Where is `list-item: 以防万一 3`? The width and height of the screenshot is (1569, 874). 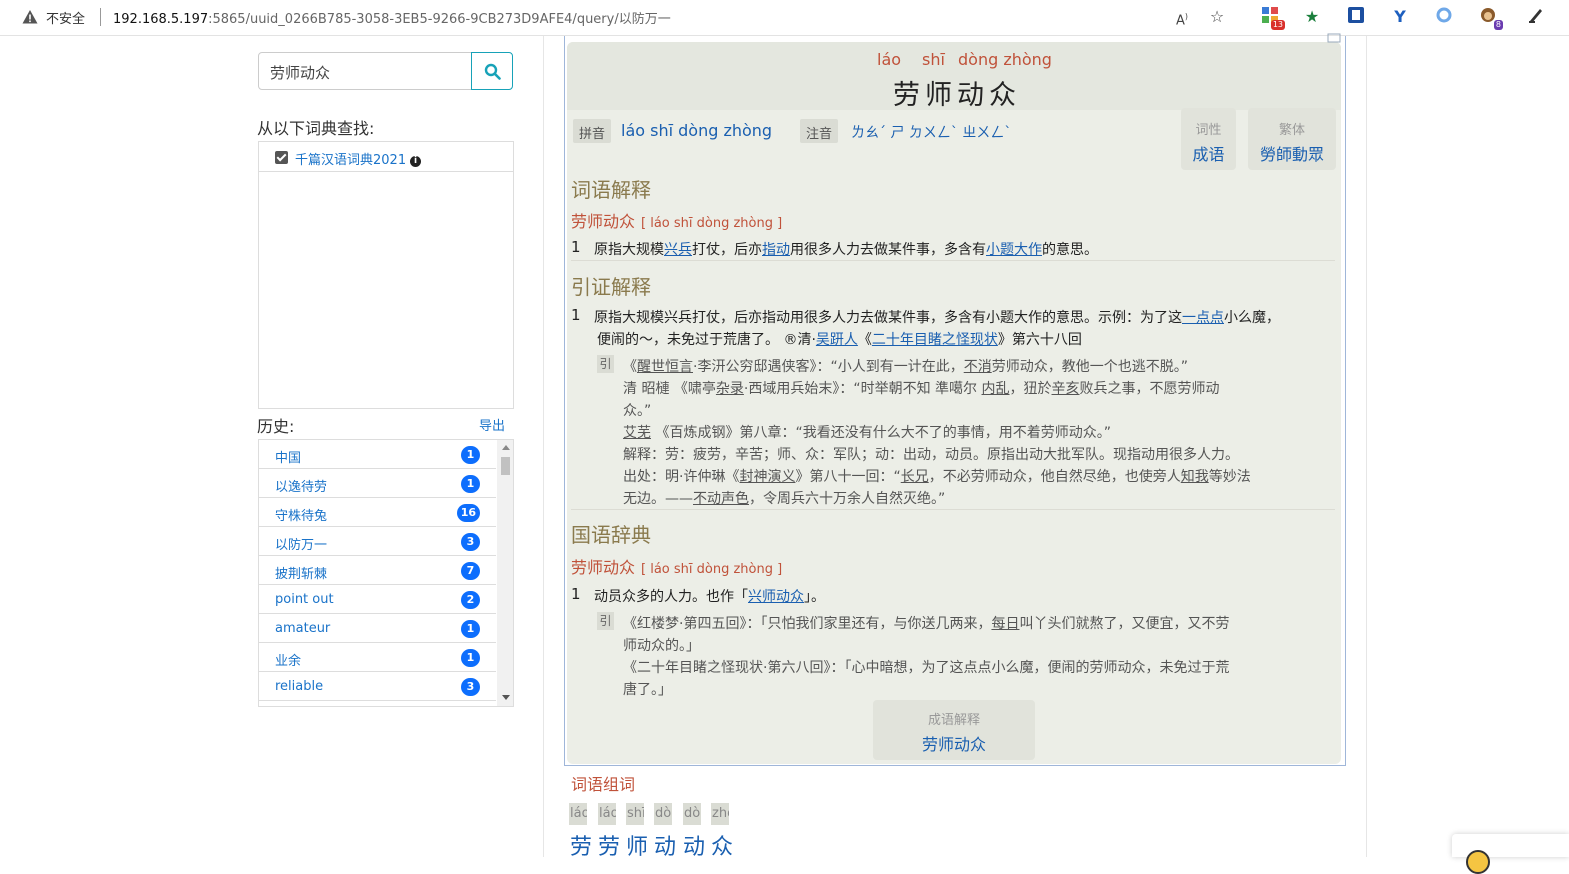
list-item: 以防万一 3 is located at coordinates (377, 541).